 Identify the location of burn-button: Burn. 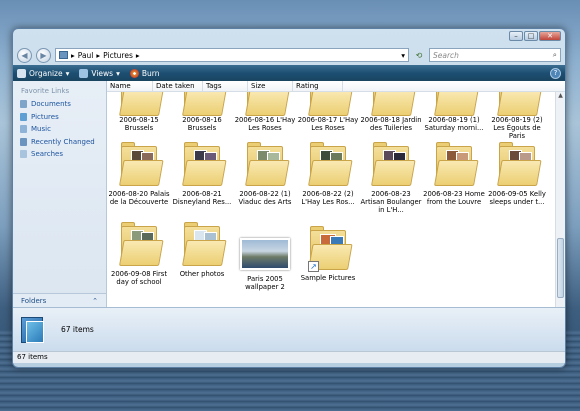
(144, 73).